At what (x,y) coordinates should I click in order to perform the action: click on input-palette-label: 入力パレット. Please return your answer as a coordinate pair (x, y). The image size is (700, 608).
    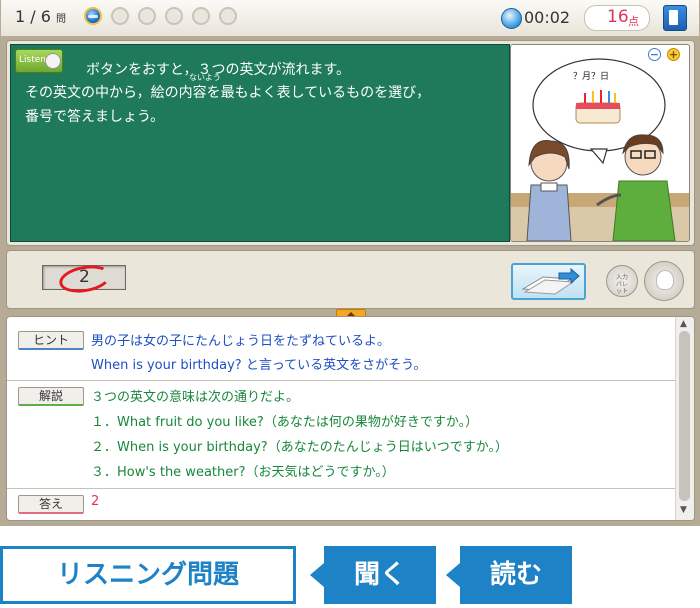
    Looking at the image, I should click on (621, 284).